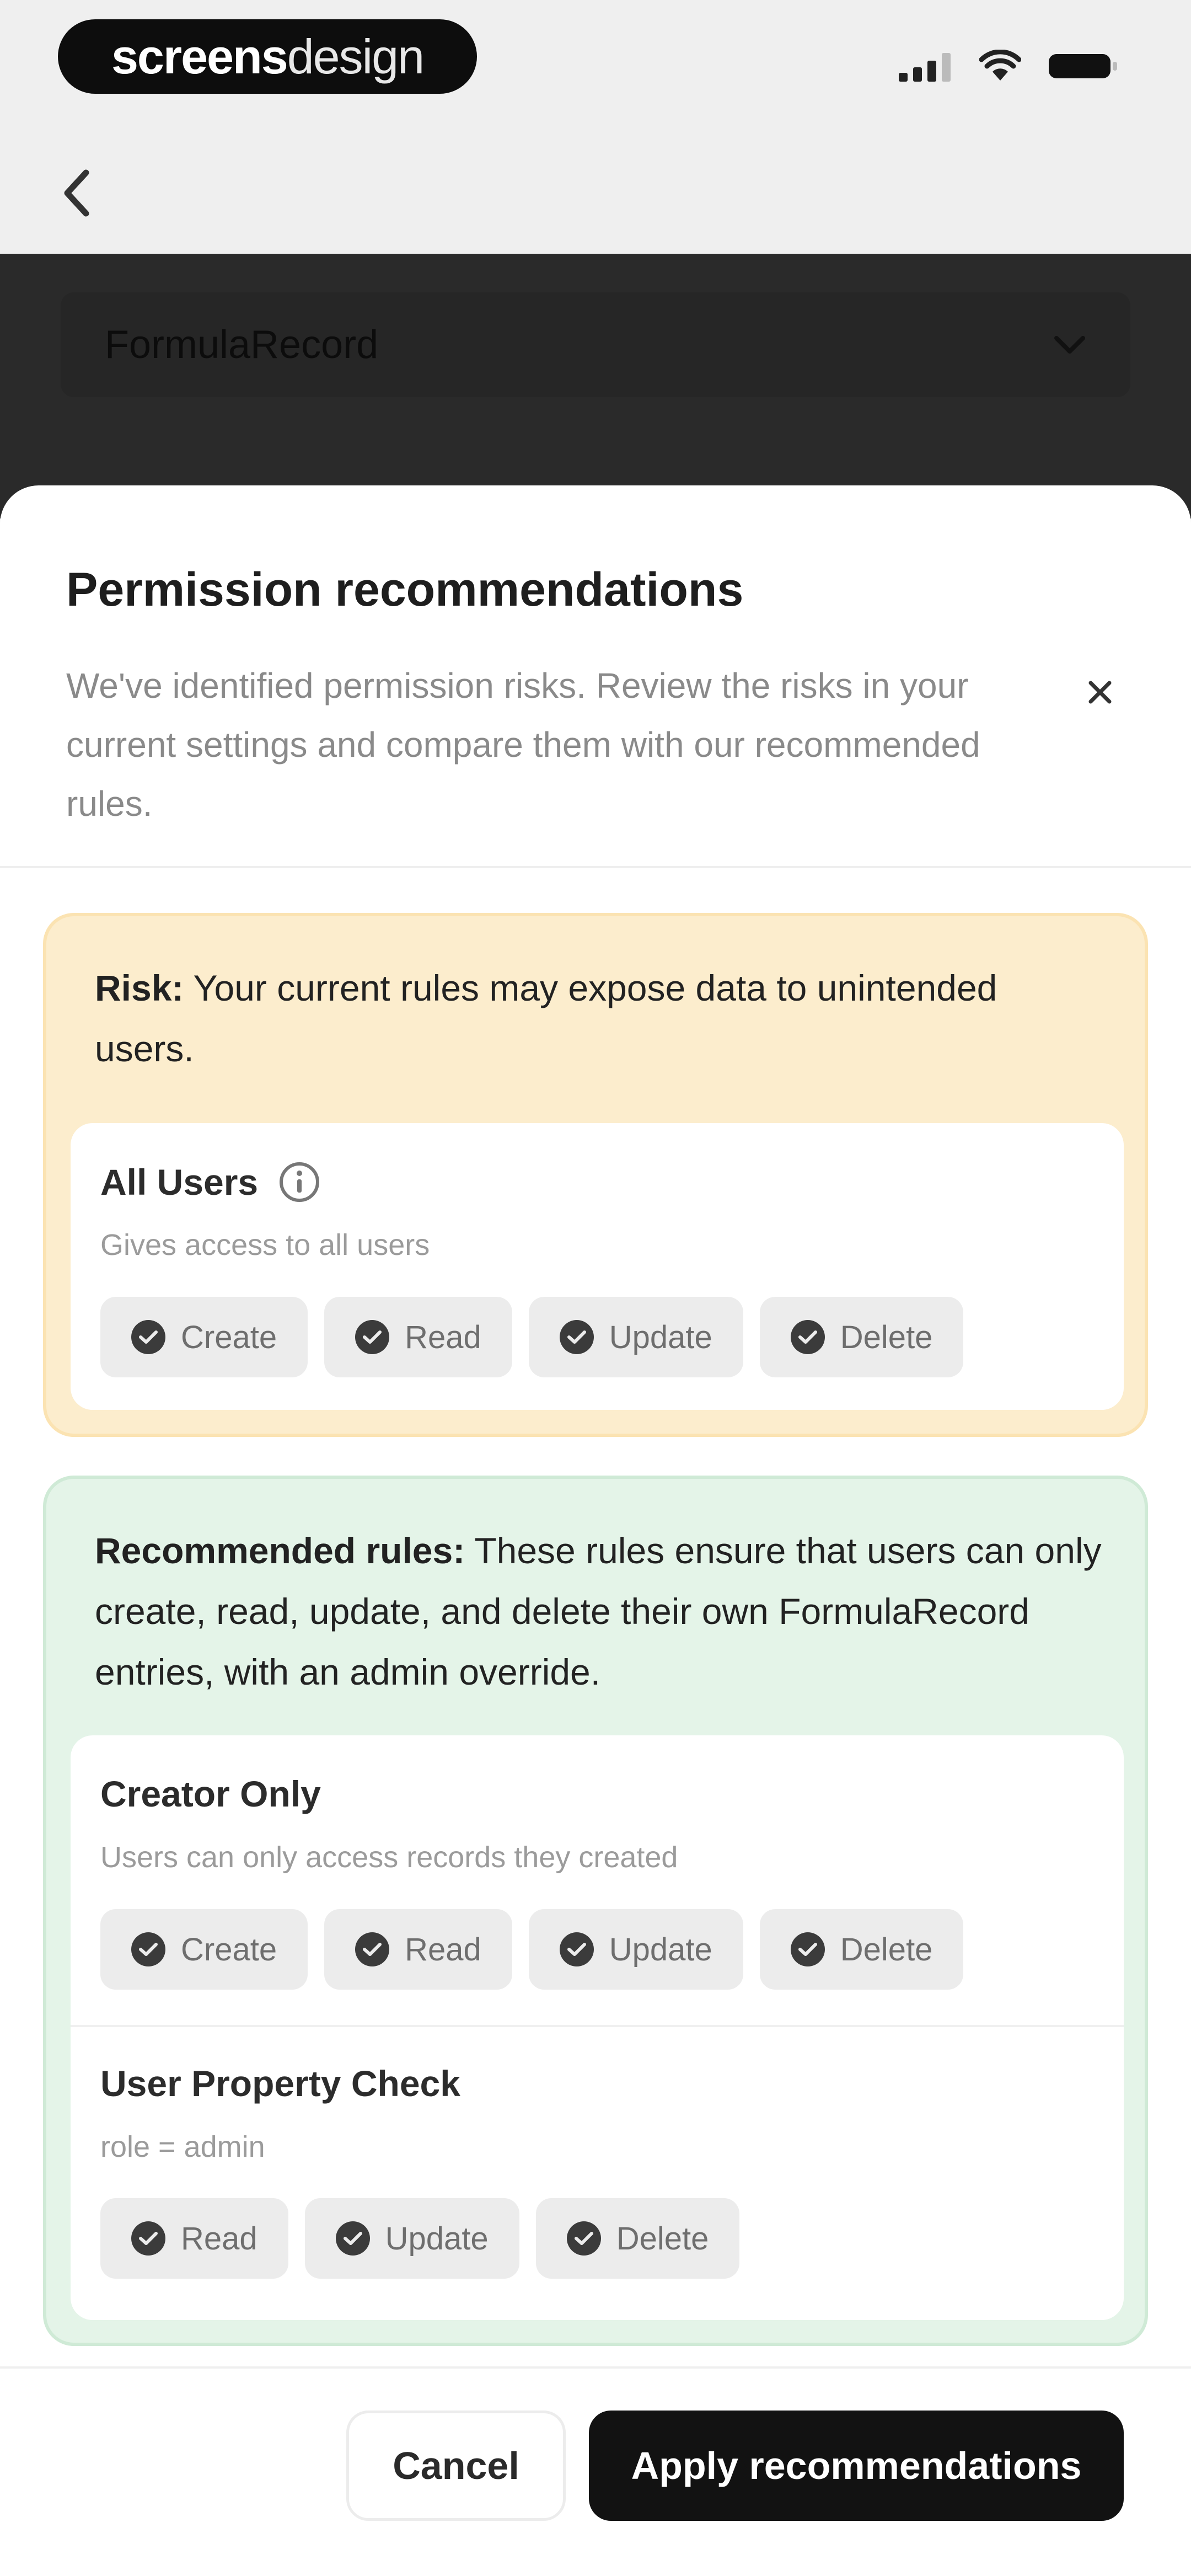  Describe the element at coordinates (299, 1182) in the screenshot. I see `info-icon` at that location.